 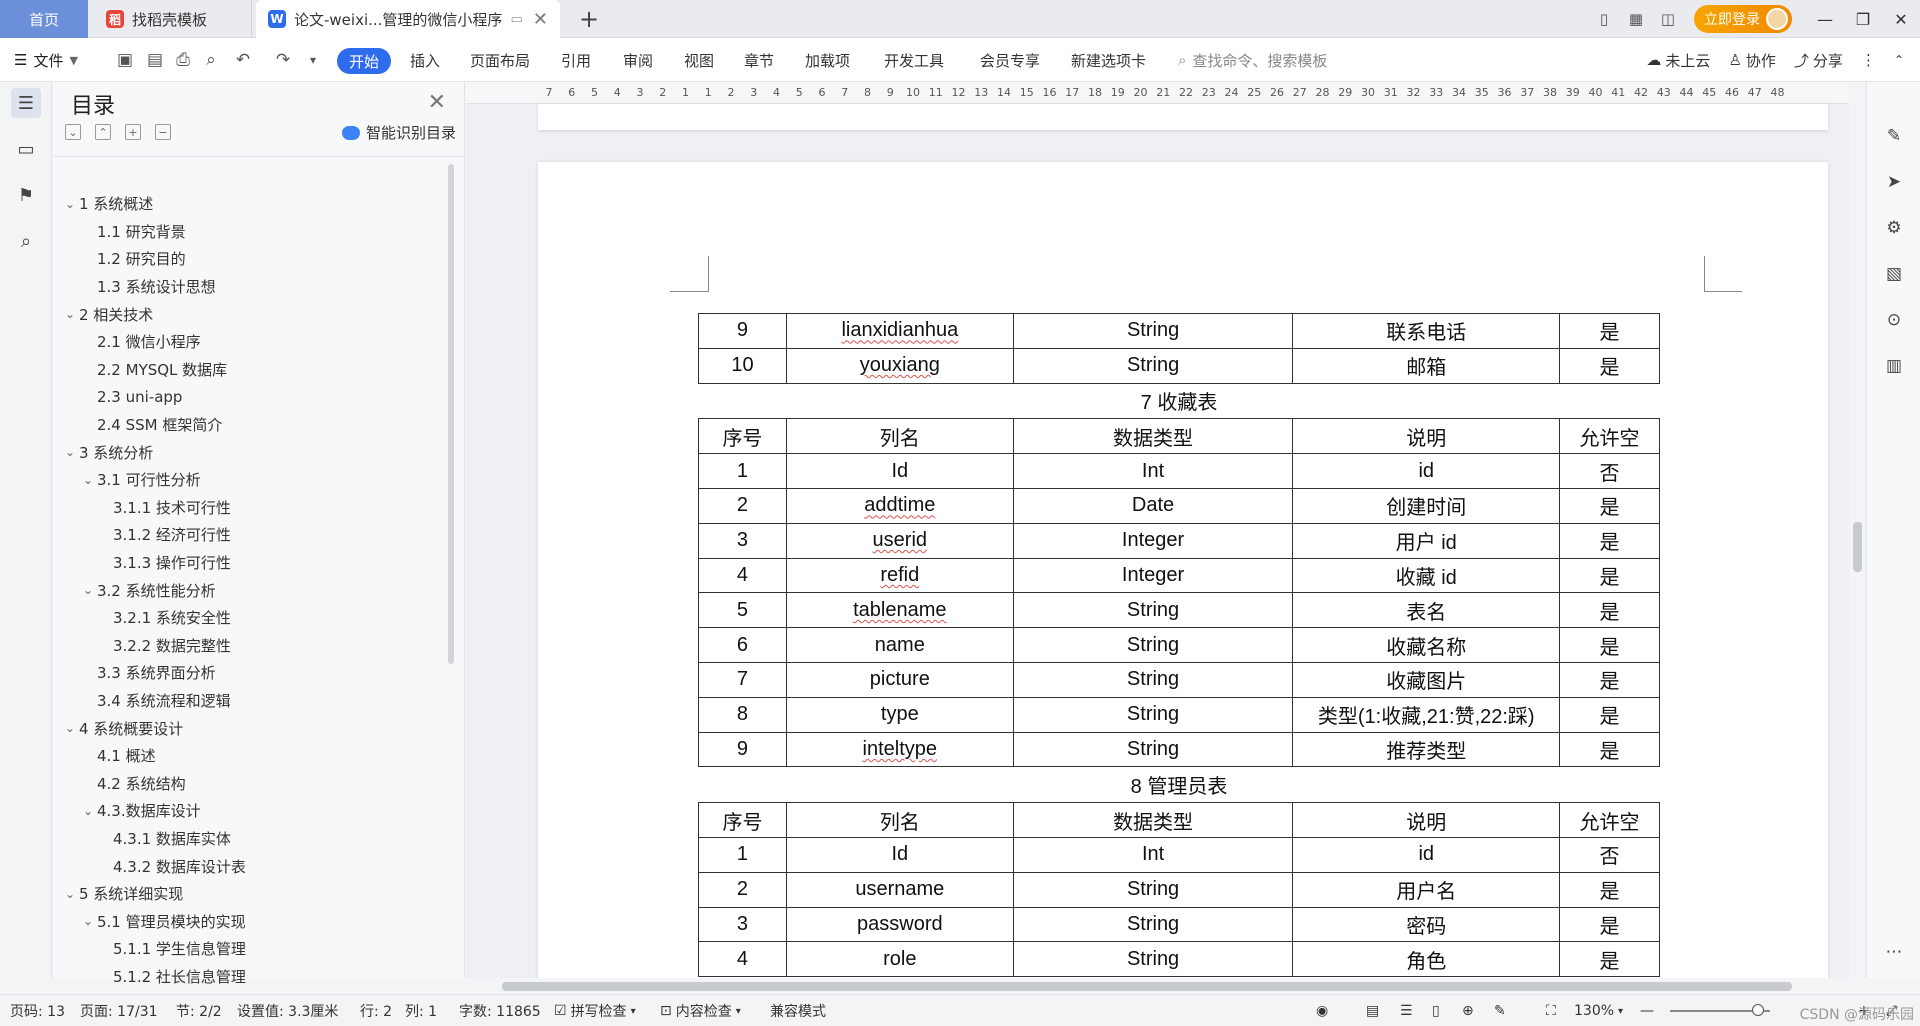 What do you see at coordinates (1743, 19) in the screenshot?
I see `login-button: 立即登录` at bounding box center [1743, 19].